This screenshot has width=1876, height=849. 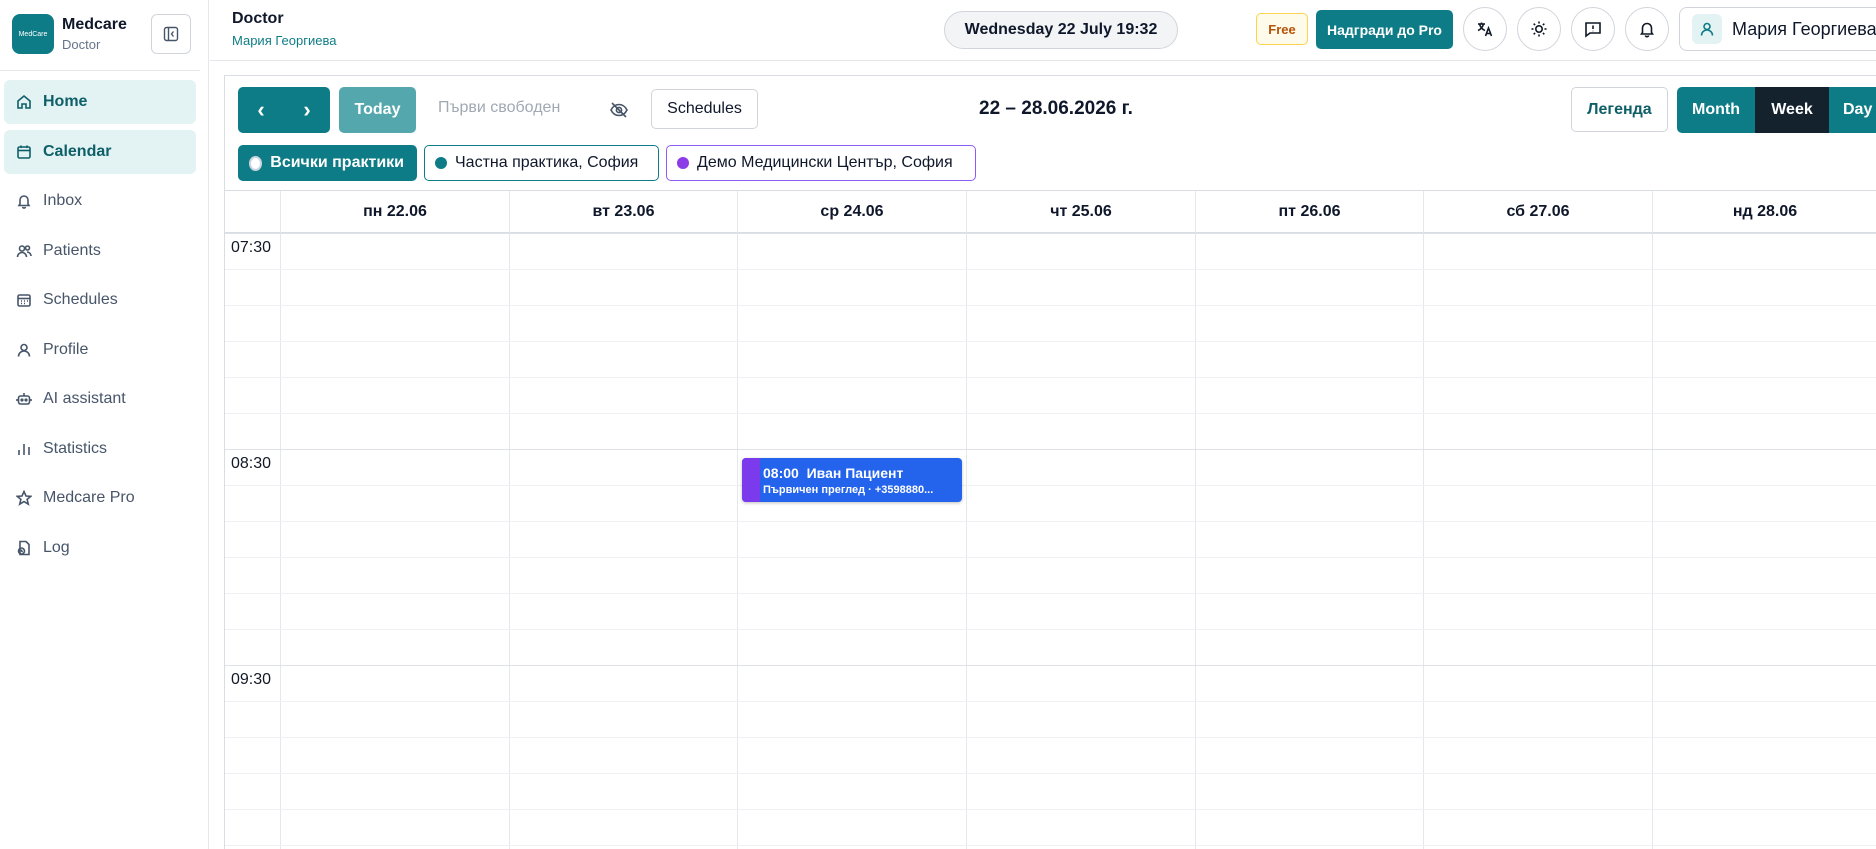 What do you see at coordinates (1056, 108) in the screenshot?
I see `date-range-label: 22 – 28.06.2026 г.` at bounding box center [1056, 108].